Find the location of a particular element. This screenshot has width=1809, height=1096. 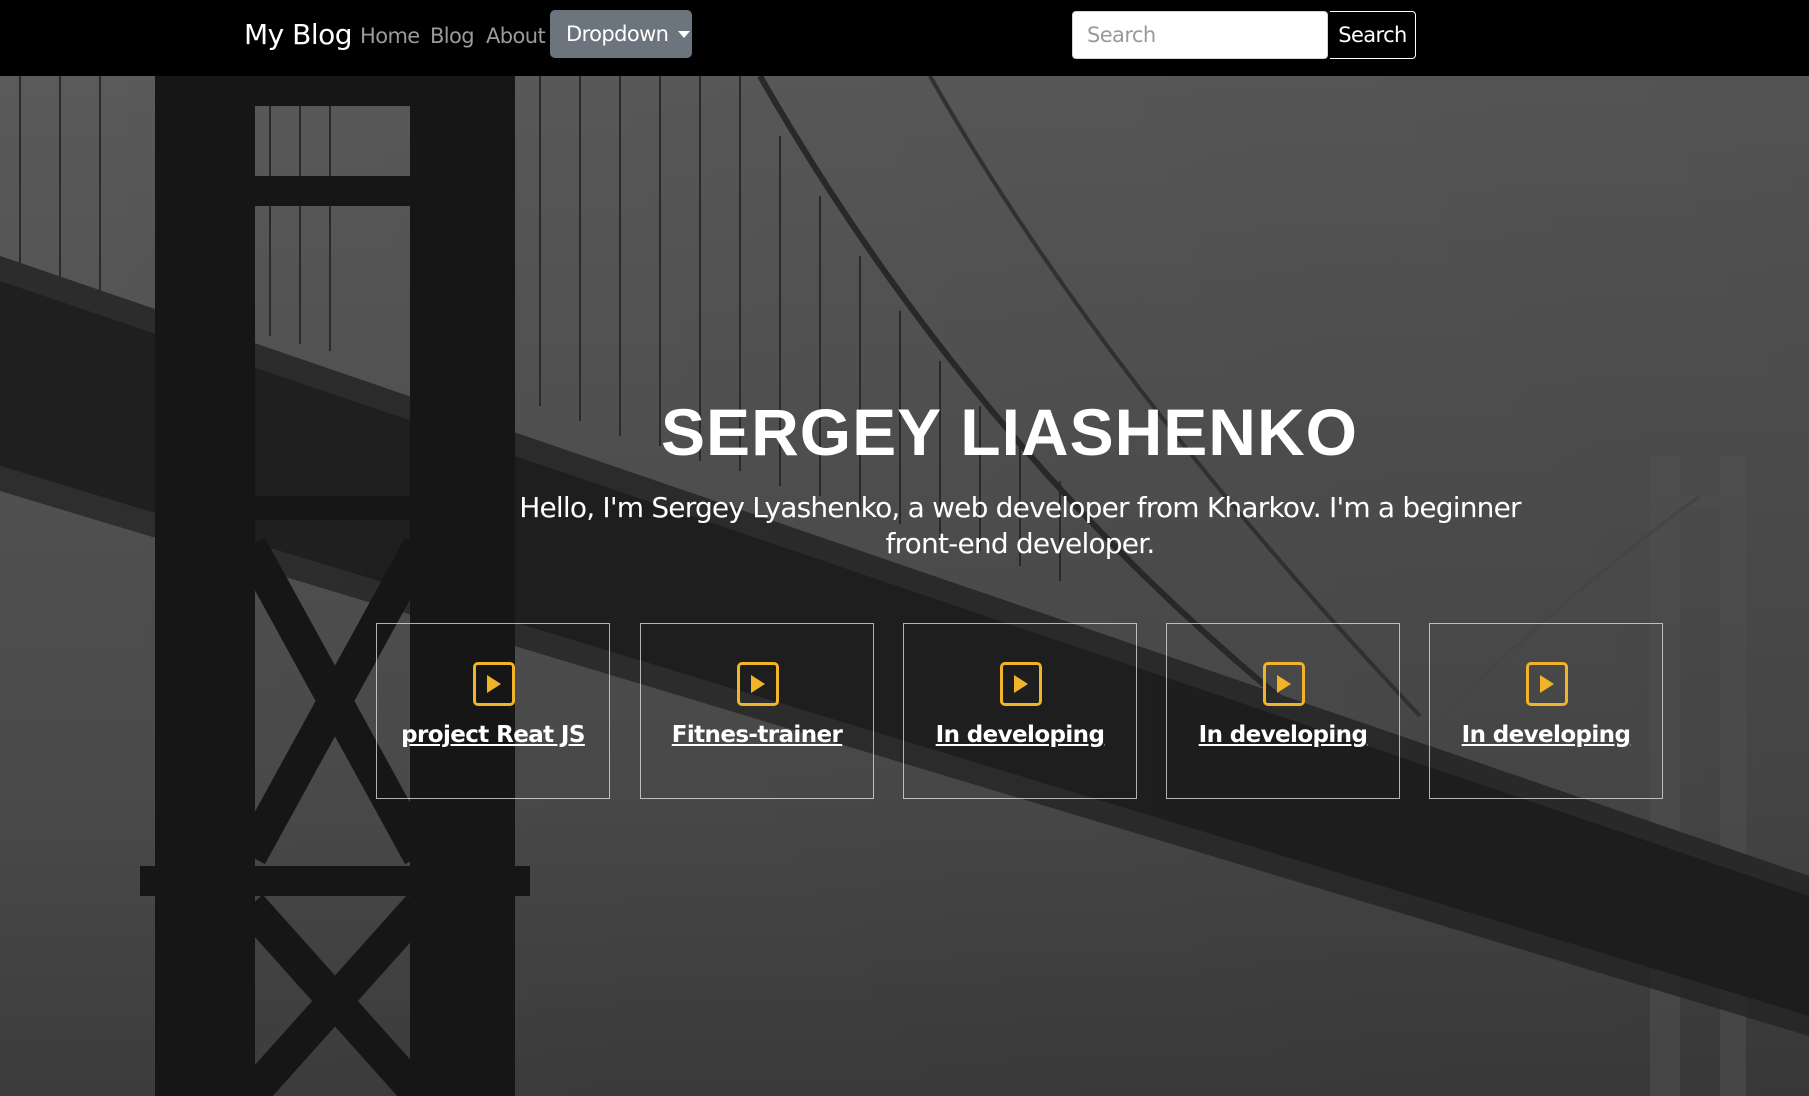

search-button: Search is located at coordinates (1373, 35).